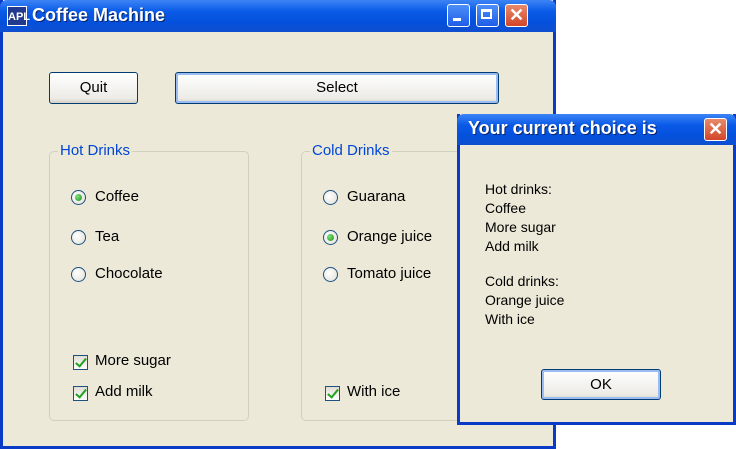  I want to click on quit-button: Quit, so click(93, 88).